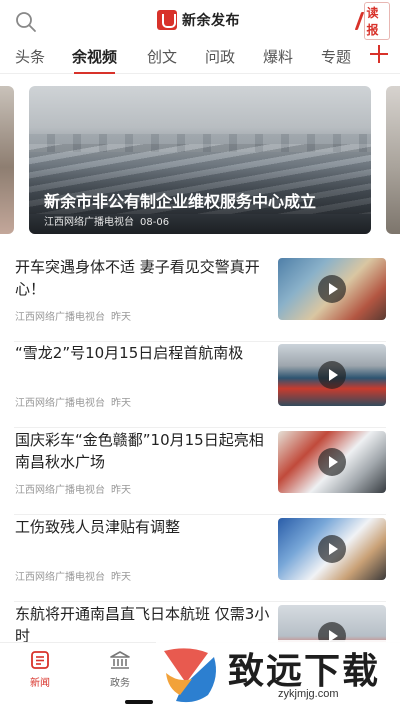 The width and height of the screenshot is (400, 711). What do you see at coordinates (129, 353) in the screenshot?
I see `news-title: “雪龙2”号10月15日启程首航南极` at bounding box center [129, 353].